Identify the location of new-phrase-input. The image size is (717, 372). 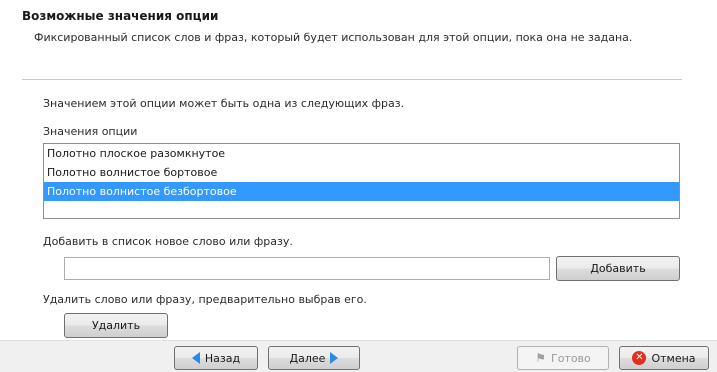
(307, 268).